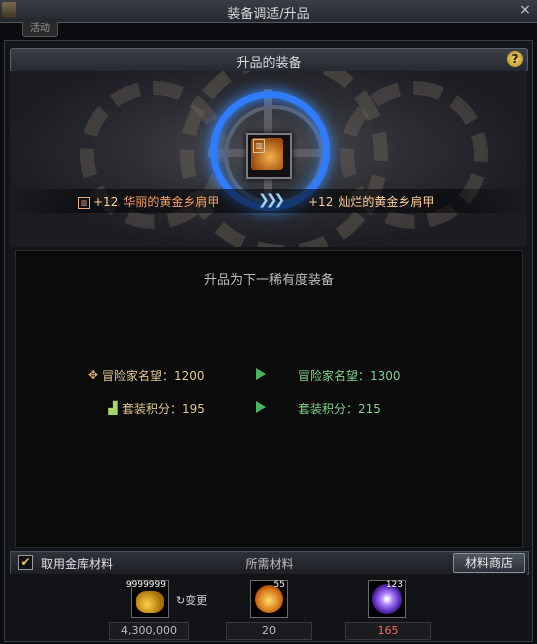 This screenshot has height=644, width=537. I want to click on source-item: ▥ +12 华丽的黄金乡肩甲, so click(148, 201).